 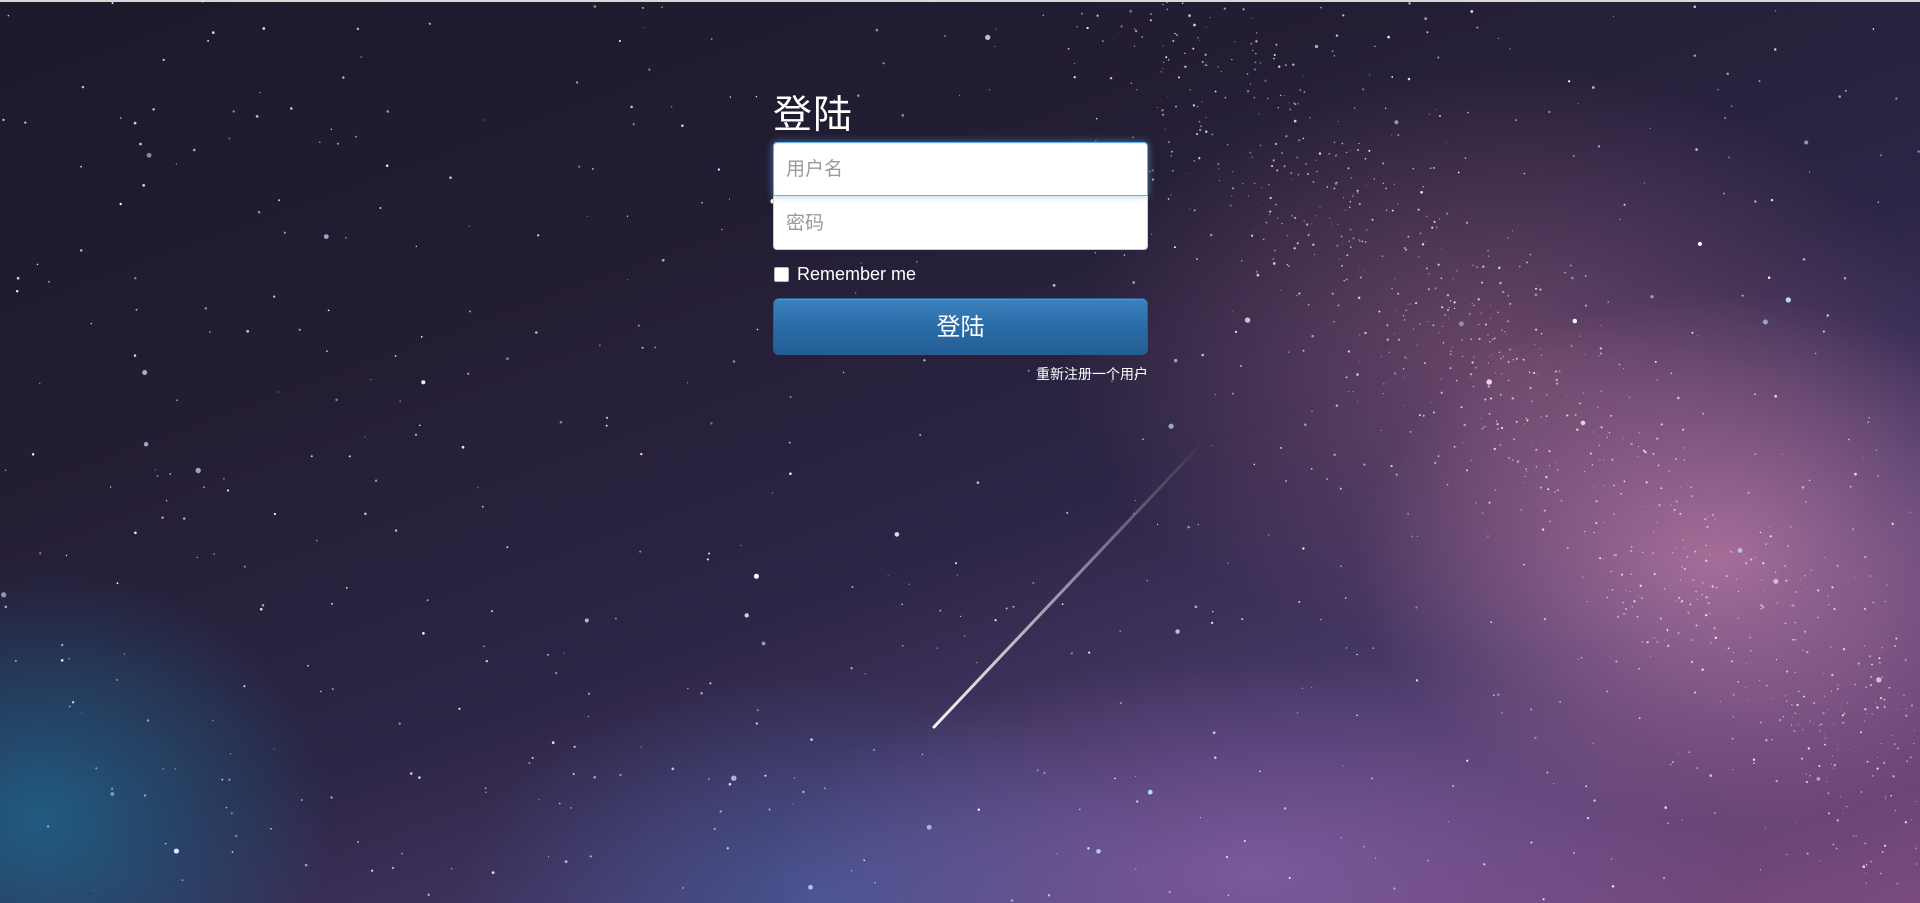 What do you see at coordinates (813, 115) in the screenshot?
I see `login-title: 登陆` at bounding box center [813, 115].